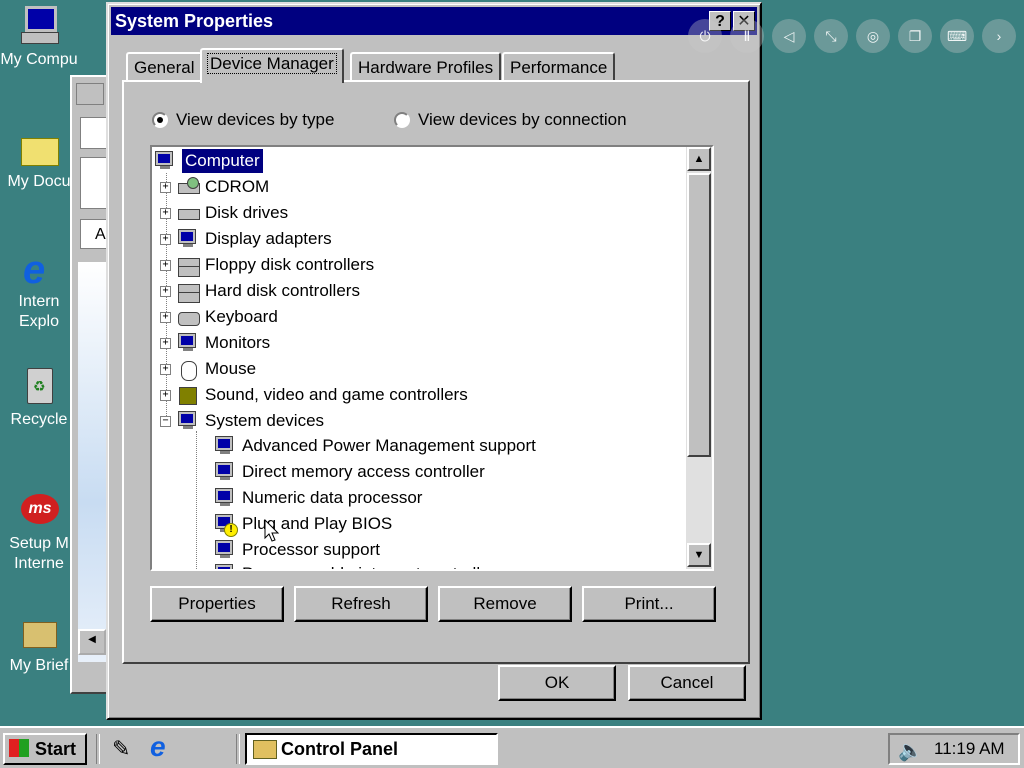 This screenshot has height=768, width=1024. I want to click on desktop-icon-internet-explorer: e Intern Explo, so click(39, 290).